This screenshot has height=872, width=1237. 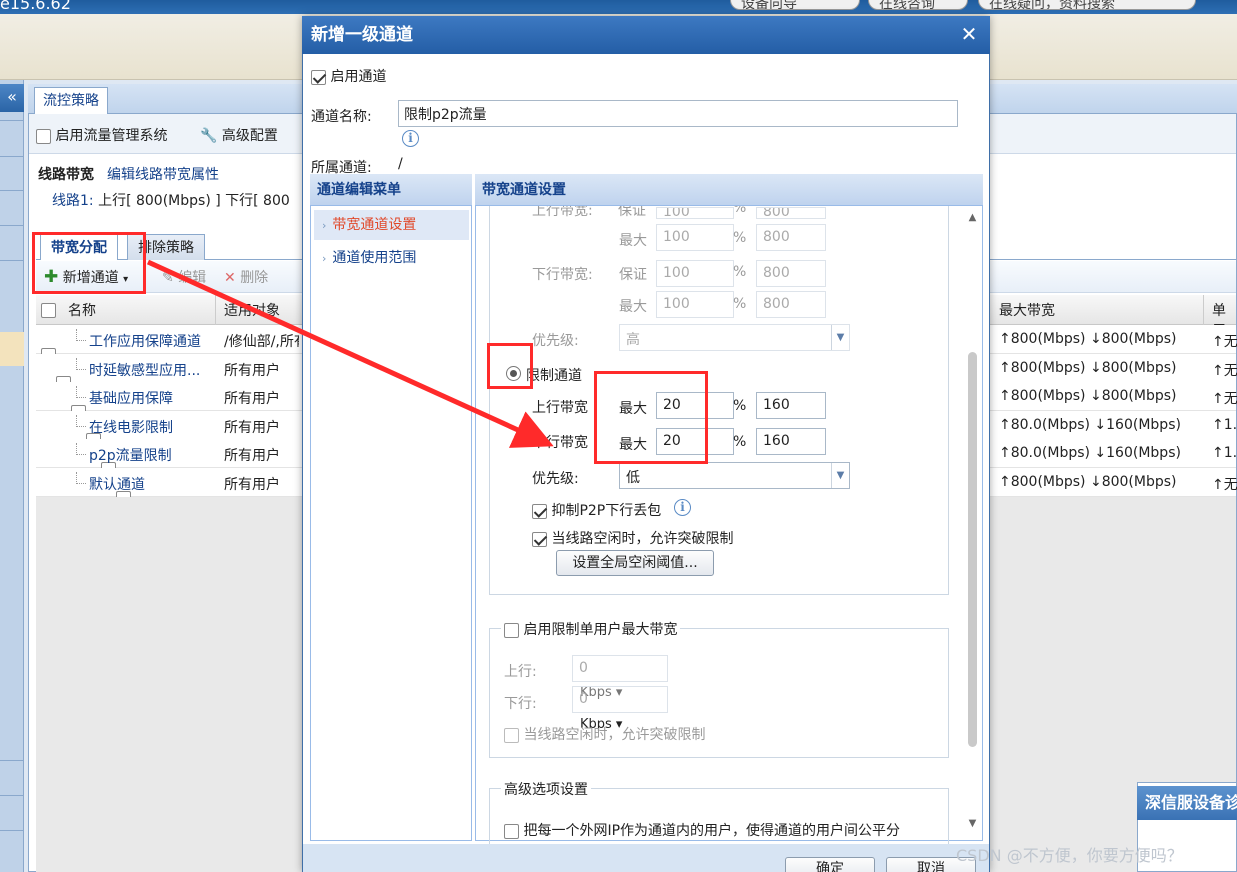 I want to click on annotation-arrow, so click(x=350, y=353).